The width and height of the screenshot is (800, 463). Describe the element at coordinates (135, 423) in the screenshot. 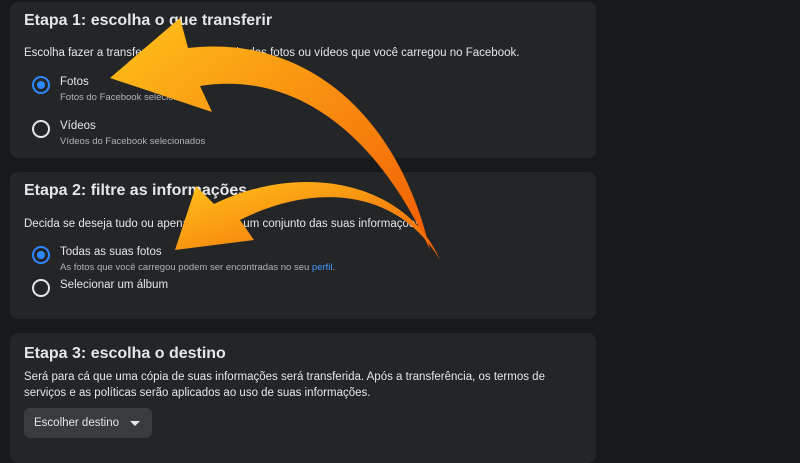

I see `caret-down-icon` at that location.